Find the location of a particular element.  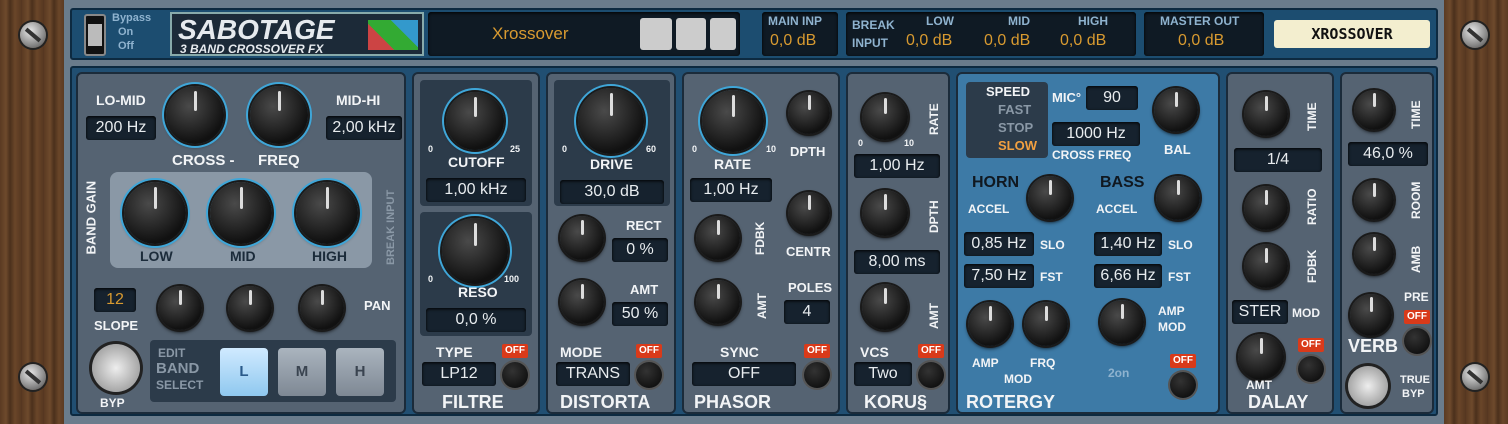

low-gain-knob is located at coordinates (155, 213).